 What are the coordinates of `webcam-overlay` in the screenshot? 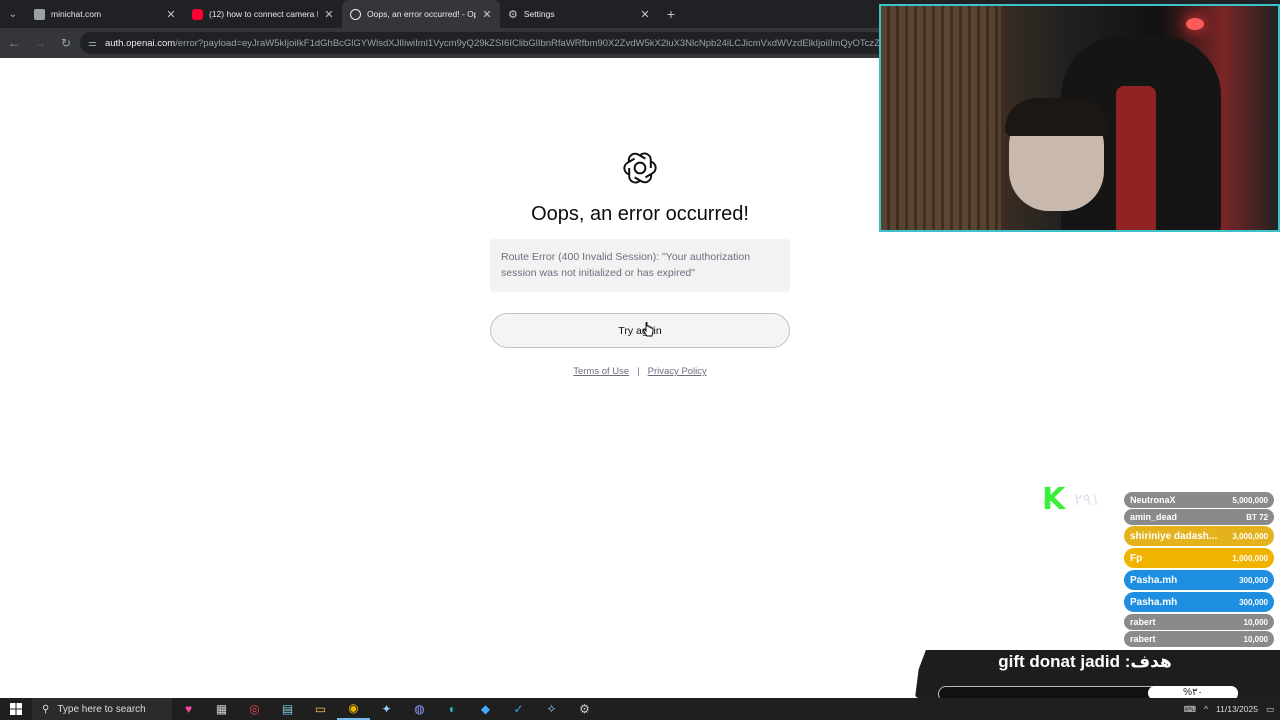 It's located at (1079, 118).